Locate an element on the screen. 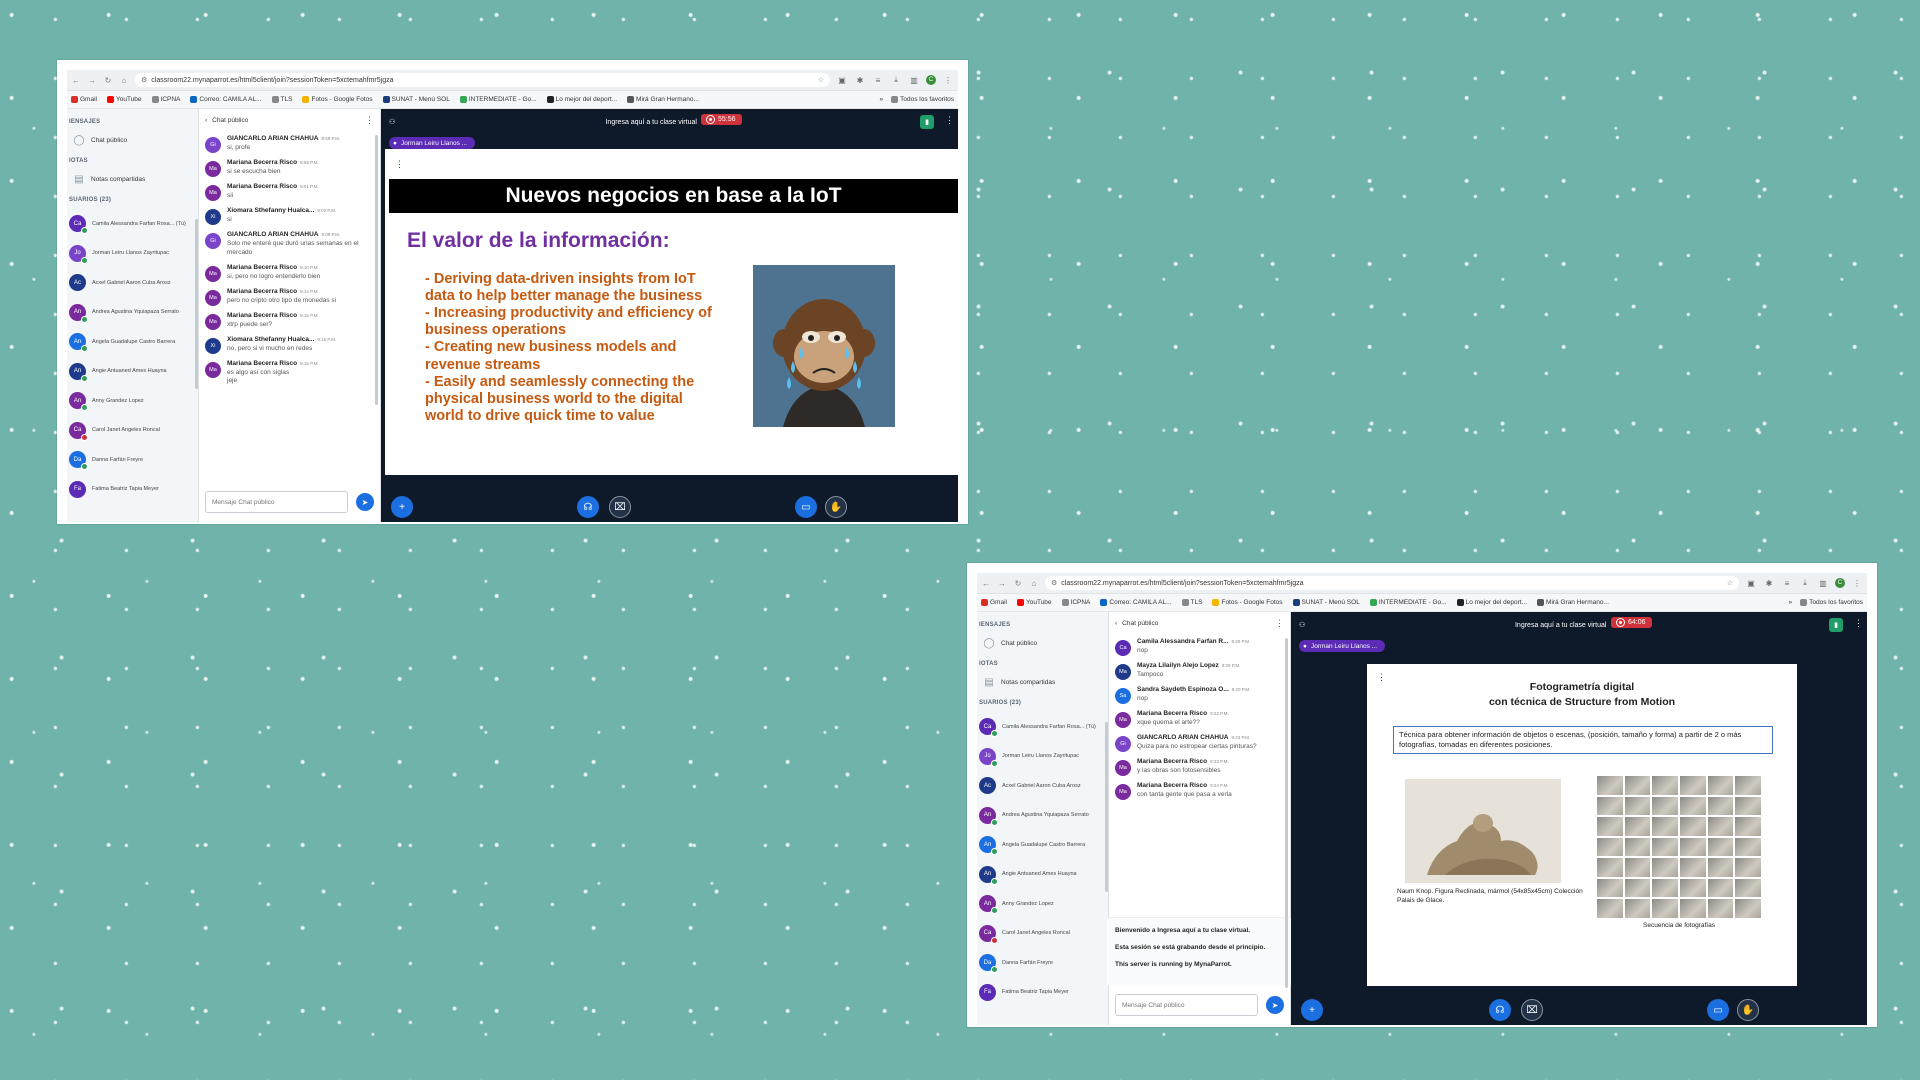 The width and height of the screenshot is (1920, 1080). recording-indicator: 64:06 is located at coordinates (1631, 622).